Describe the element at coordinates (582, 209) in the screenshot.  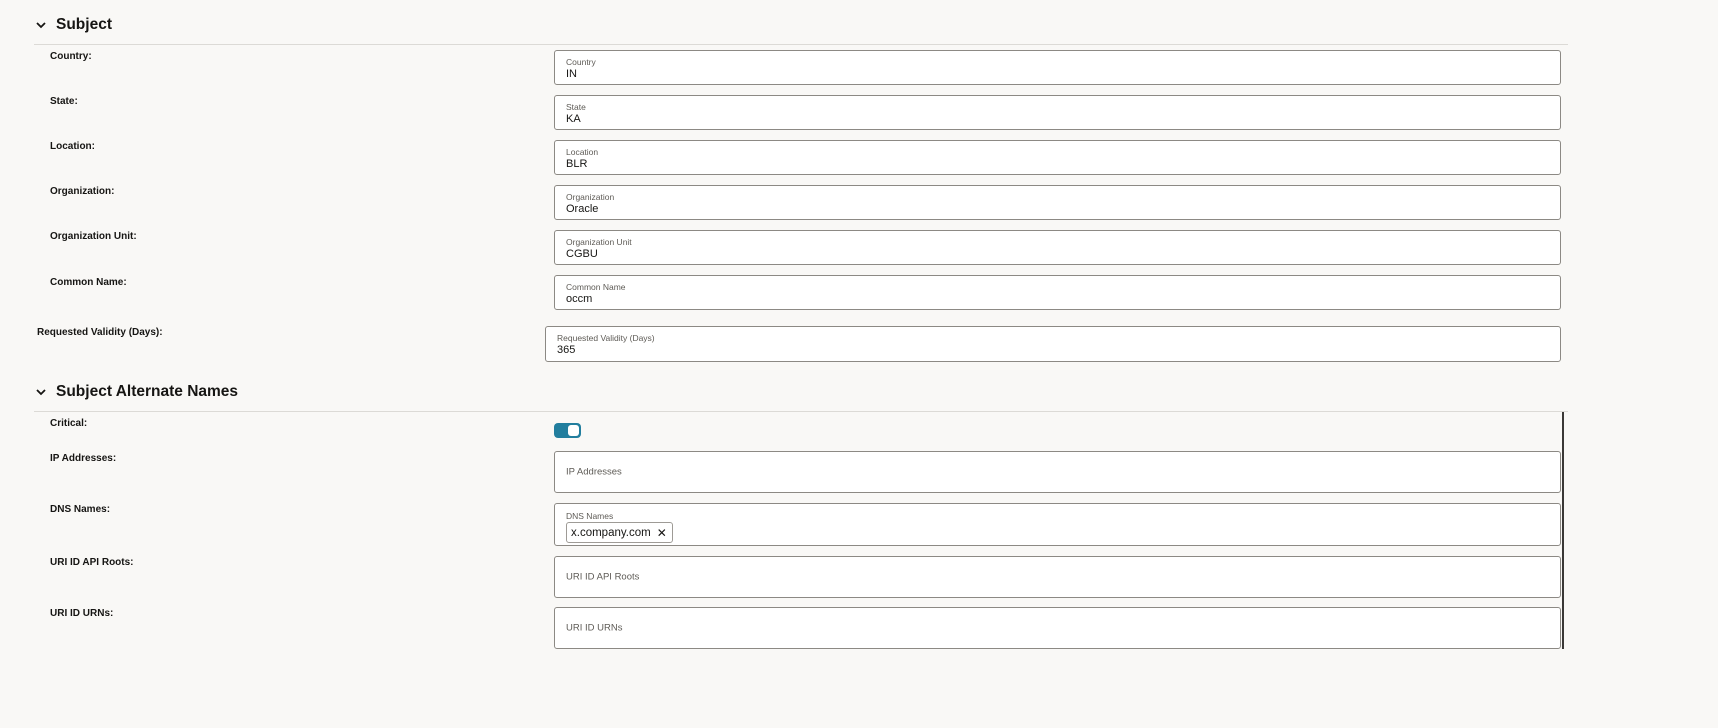
I see `organization-value: Oracle` at that location.